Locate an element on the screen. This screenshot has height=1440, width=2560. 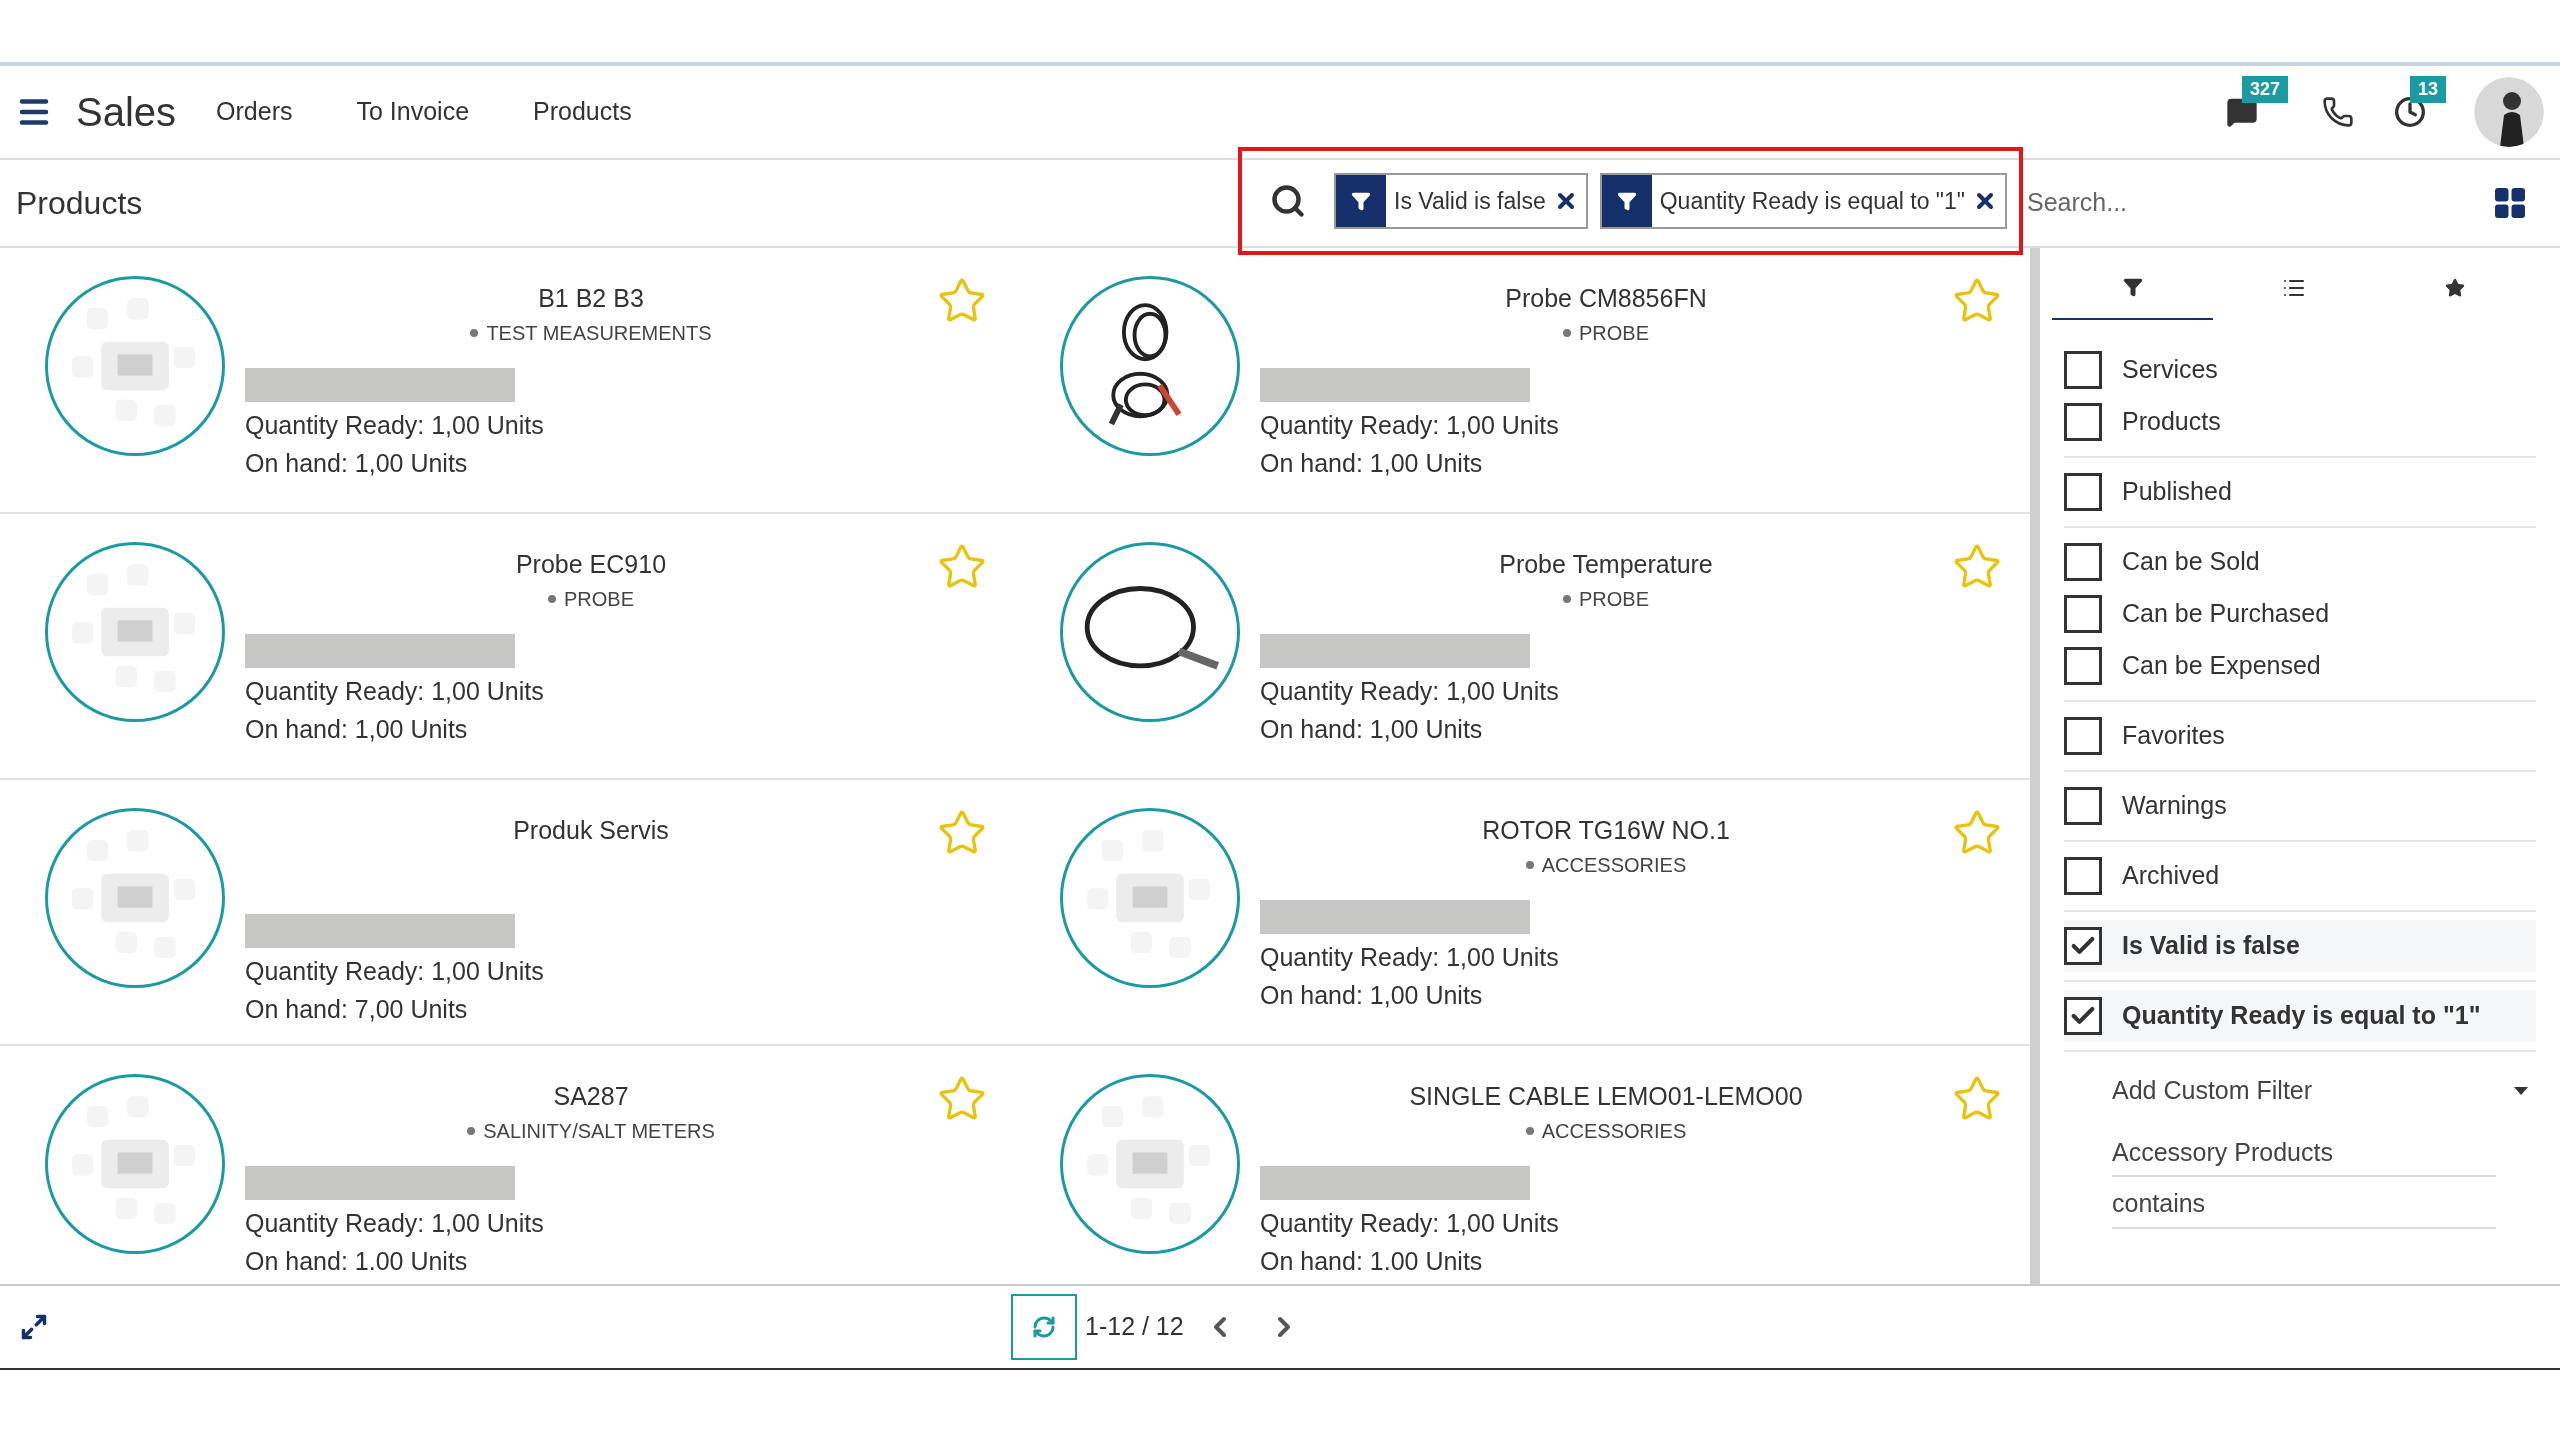
phone-icon is located at coordinates (2338, 112).